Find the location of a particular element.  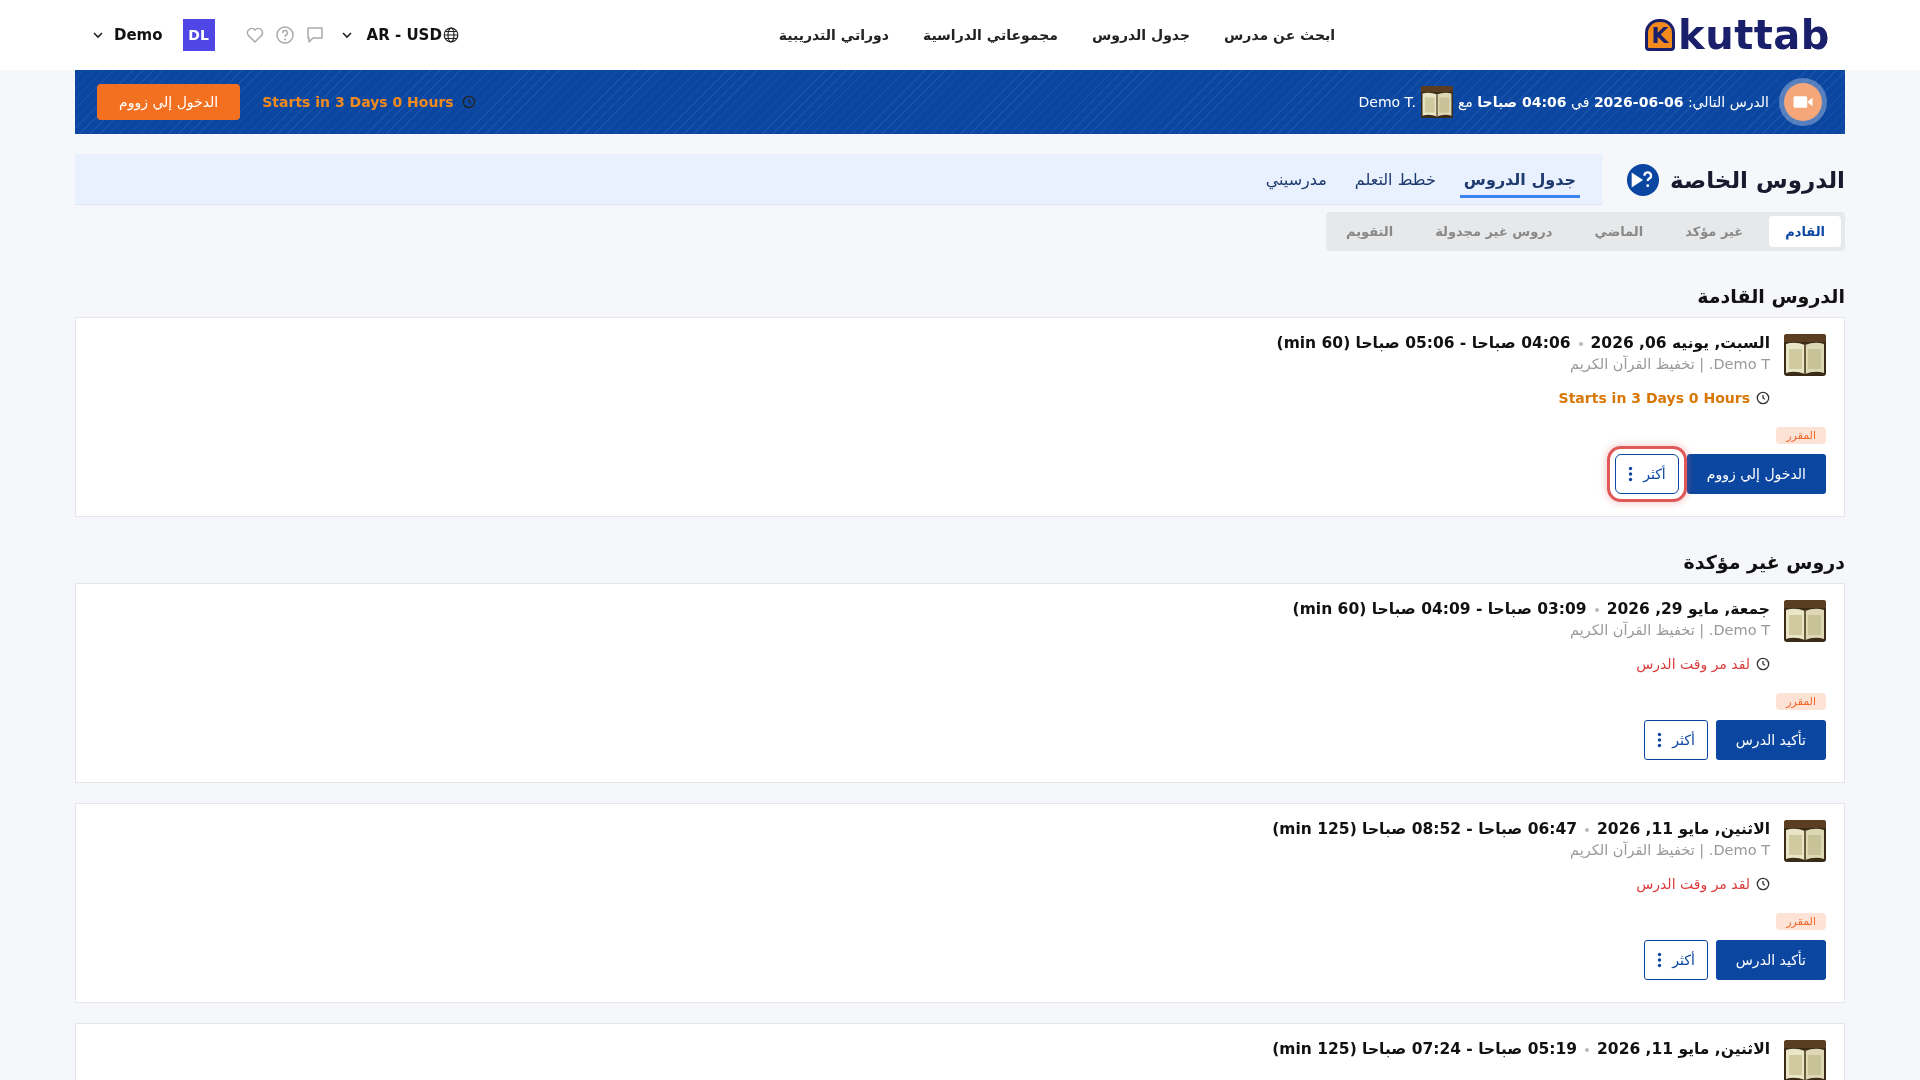

section-title: دروس غير مؤكدة is located at coordinates (1763, 562).